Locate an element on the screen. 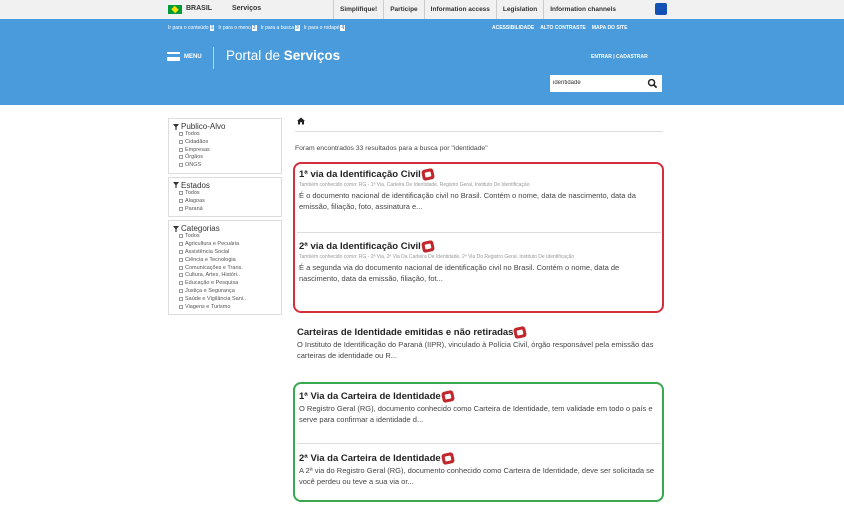 The height and width of the screenshot is (505, 844). filter-option: Agricultura e Pecuária is located at coordinates (225, 245).